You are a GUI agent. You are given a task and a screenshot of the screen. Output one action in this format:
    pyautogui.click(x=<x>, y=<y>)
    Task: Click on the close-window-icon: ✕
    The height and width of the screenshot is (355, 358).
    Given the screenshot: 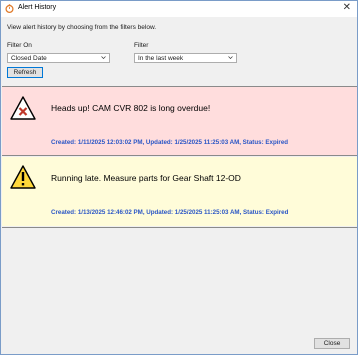 What is the action you would take?
    pyautogui.click(x=347, y=8)
    